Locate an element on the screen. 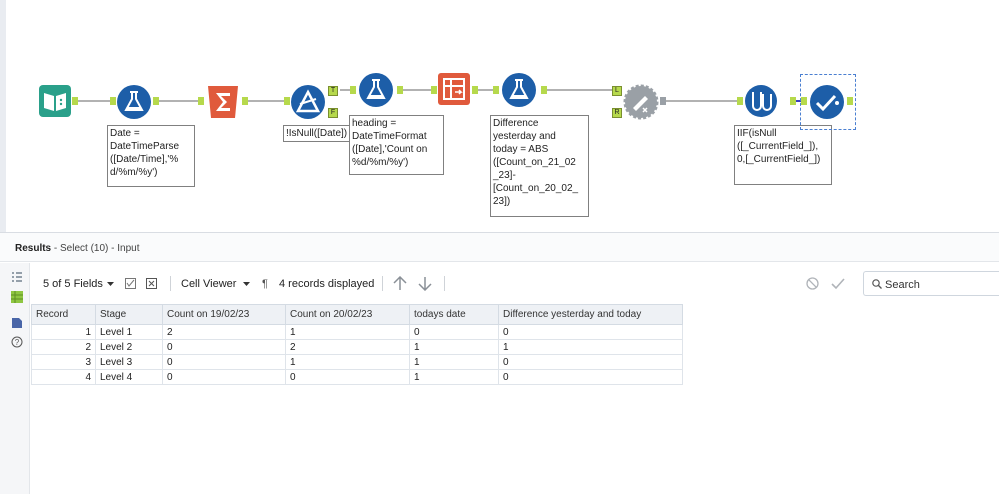  column-header: Difference yesterday and today is located at coordinates (590, 314).